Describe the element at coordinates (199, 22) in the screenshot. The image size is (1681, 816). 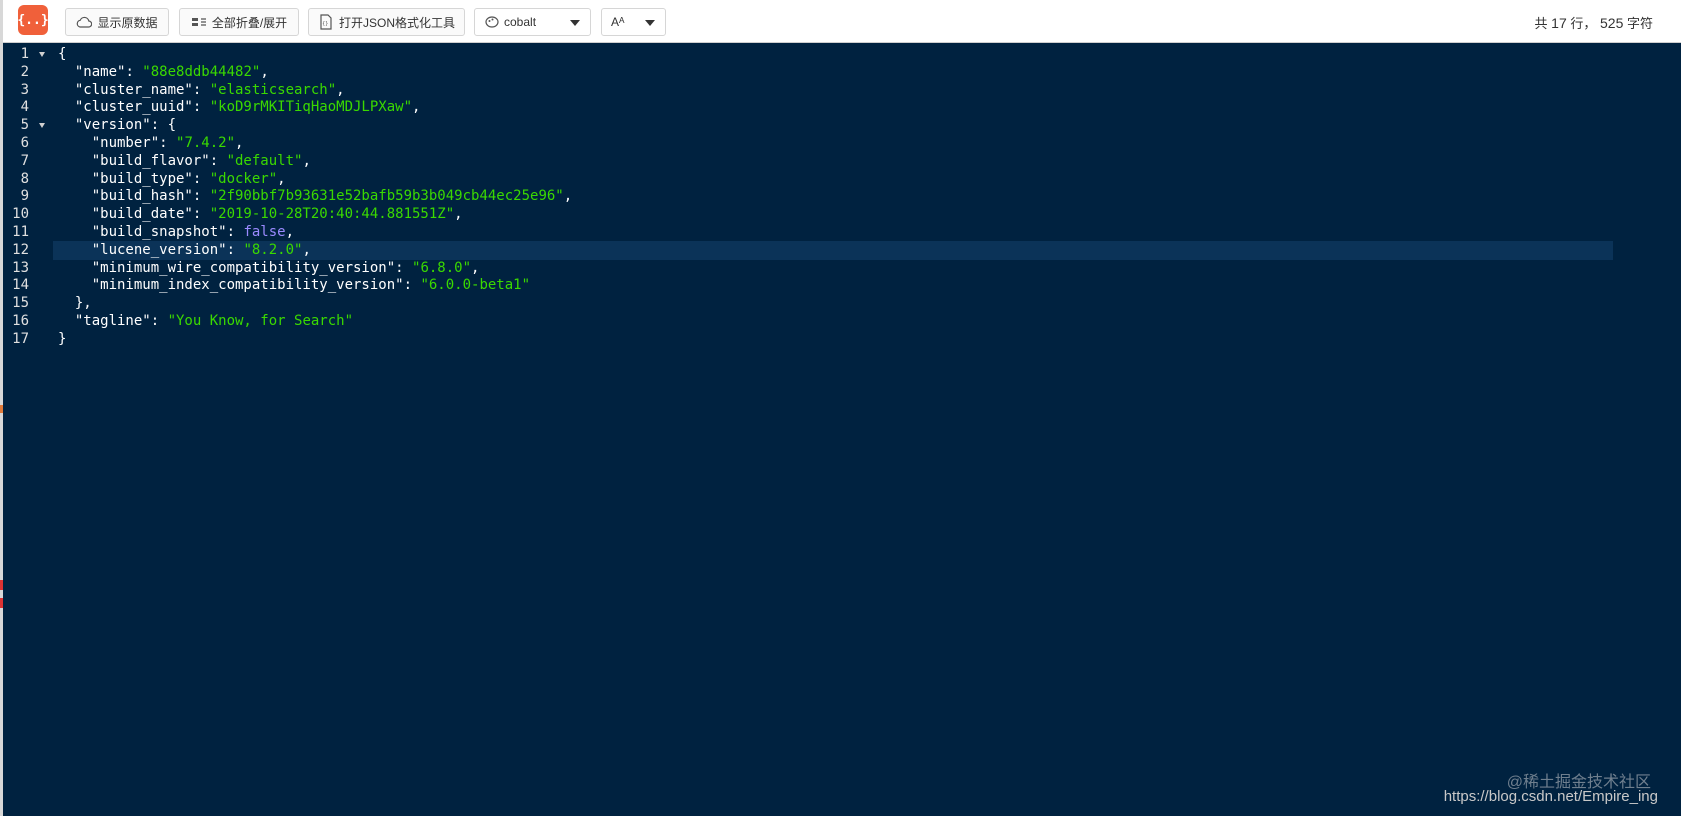
I see `collapse-expand-icon` at that location.